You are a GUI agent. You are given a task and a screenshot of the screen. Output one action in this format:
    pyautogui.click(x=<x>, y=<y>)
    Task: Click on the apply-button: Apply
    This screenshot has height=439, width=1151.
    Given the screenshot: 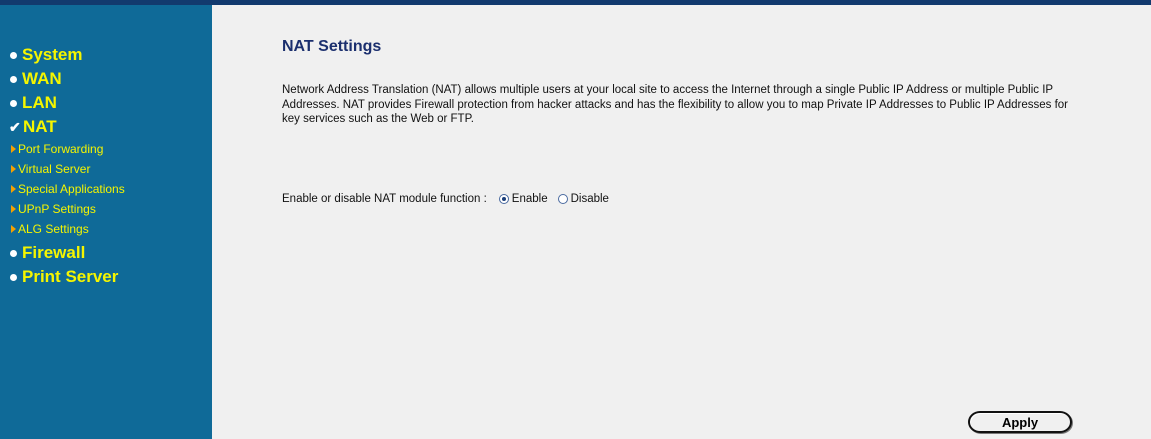 What is the action you would take?
    pyautogui.click(x=1020, y=422)
    